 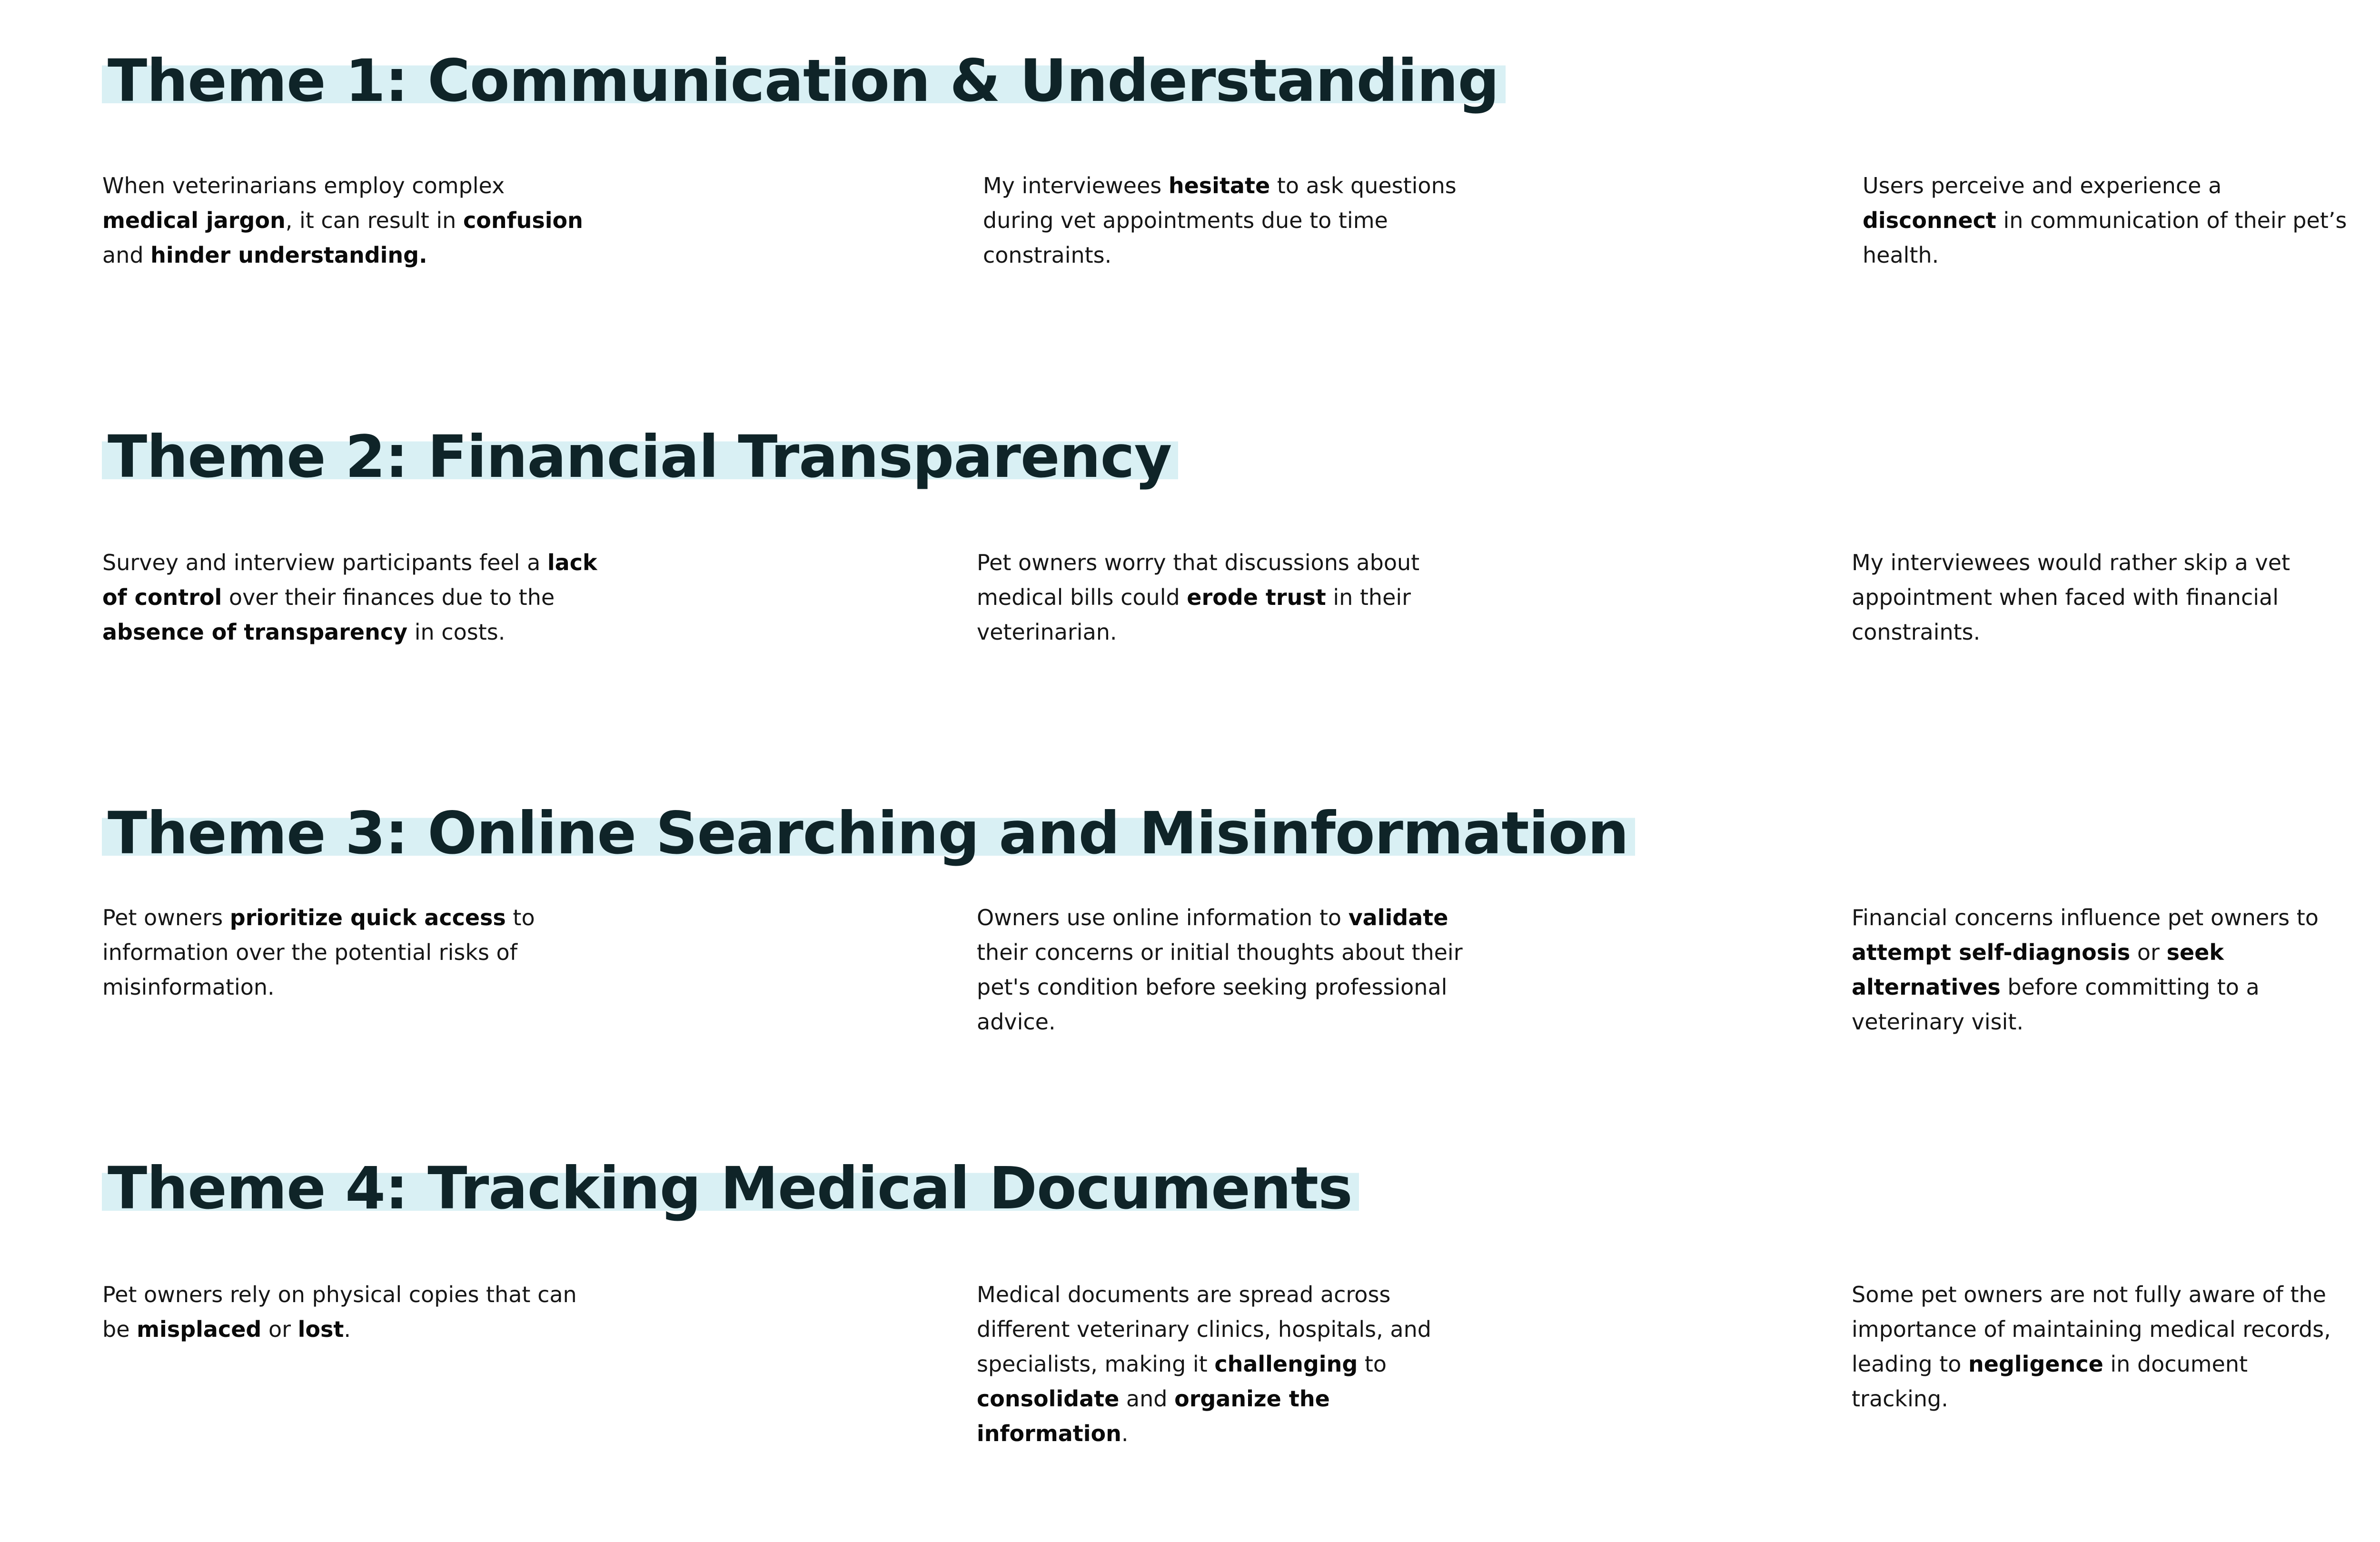 I want to click on theme-title: Theme 1: Communication & Understanding, so click(x=804, y=81).